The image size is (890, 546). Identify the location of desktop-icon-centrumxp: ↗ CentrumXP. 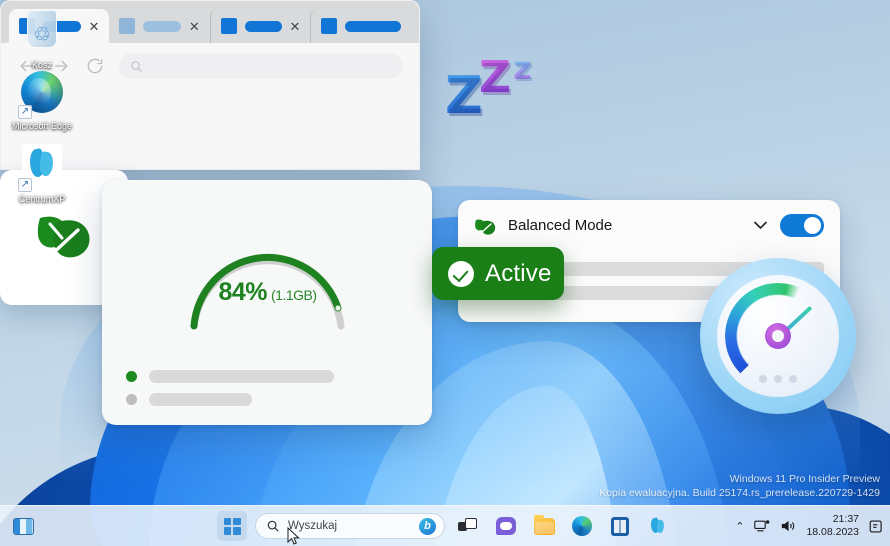
(42, 172).